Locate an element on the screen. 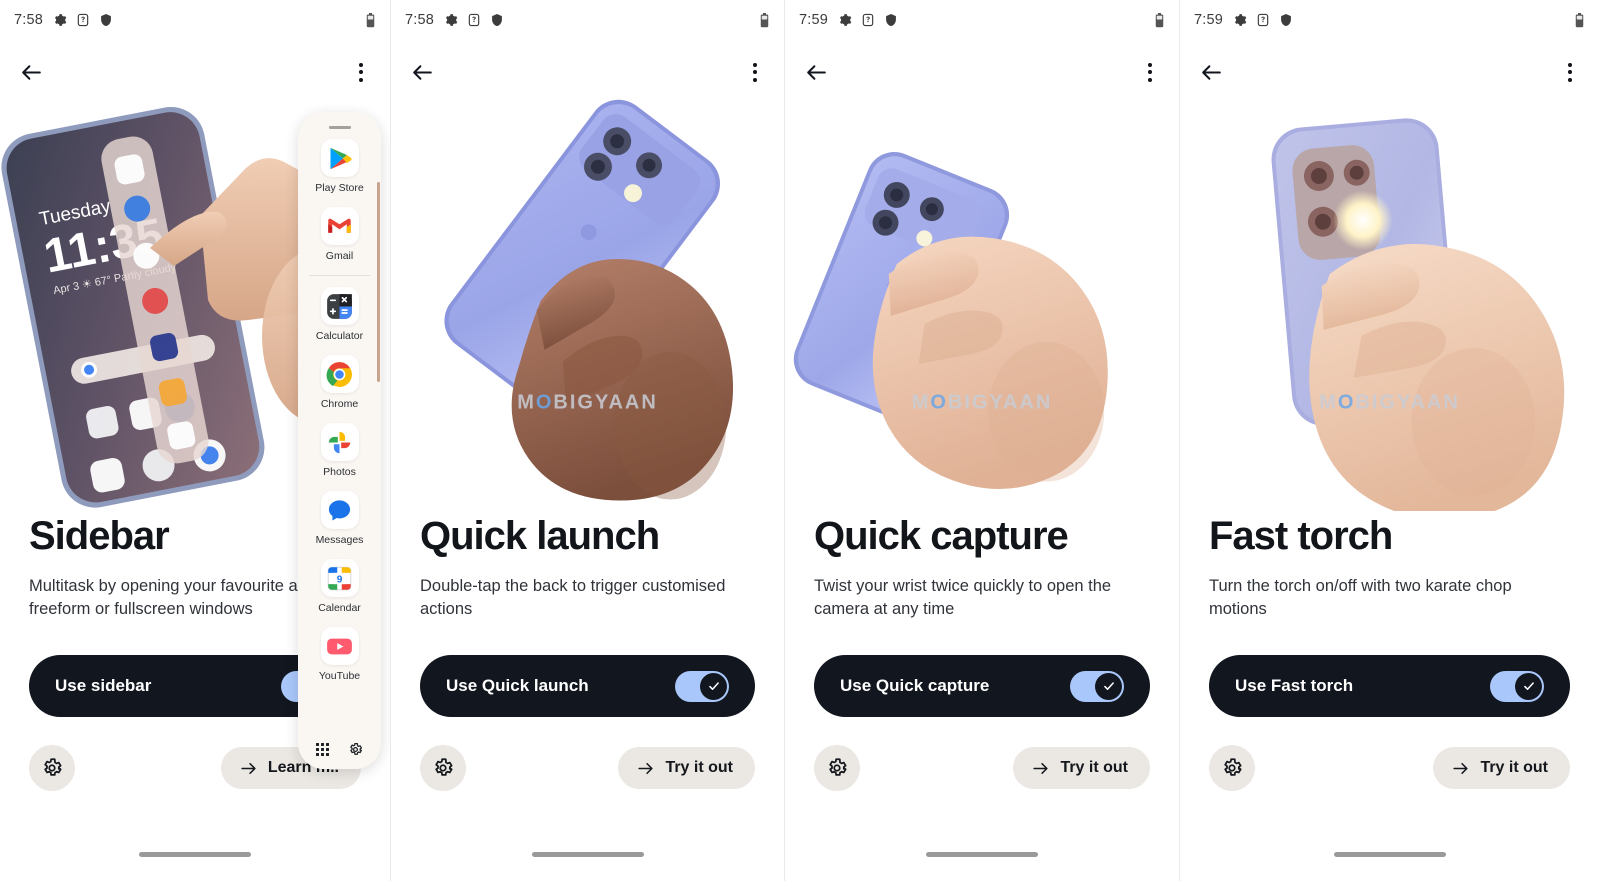 This screenshot has width=1600, height=881. gmail-icon is located at coordinates (339, 226).